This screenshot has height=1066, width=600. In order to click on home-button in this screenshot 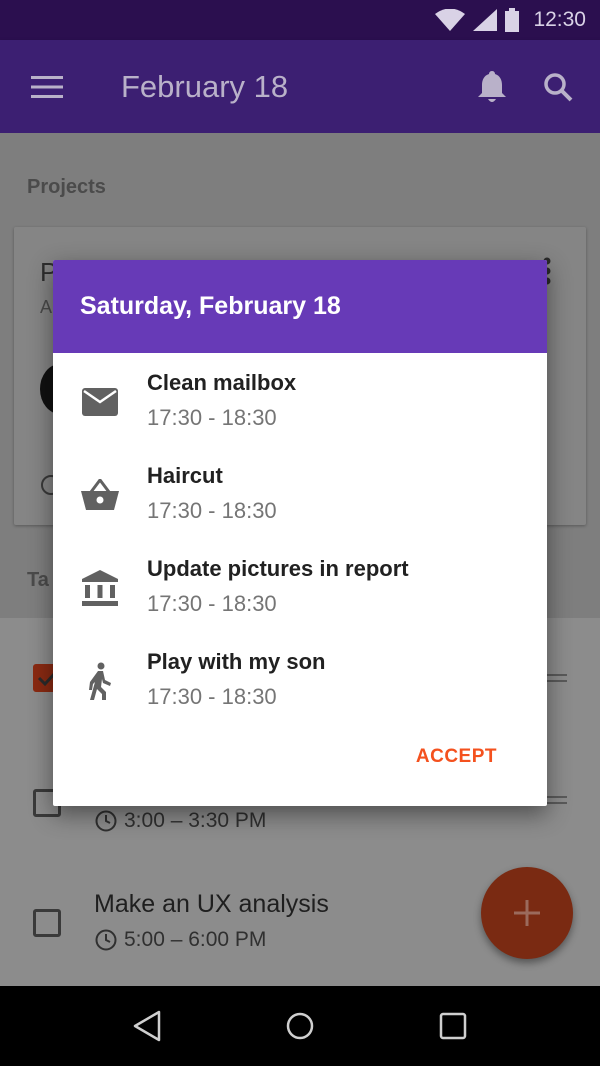, I will do `click(300, 1026)`.